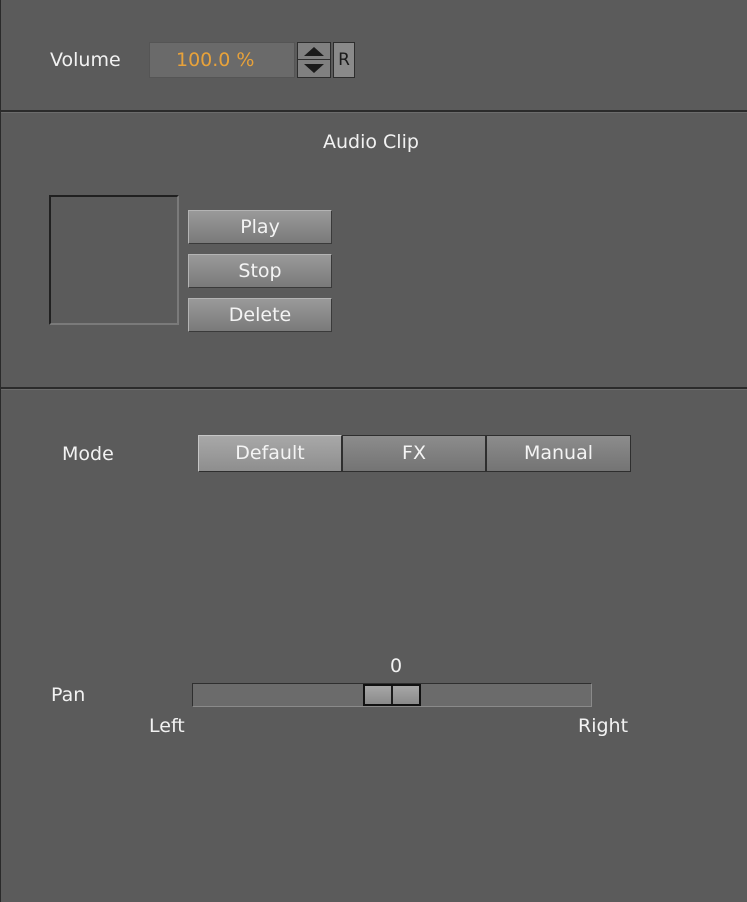 This screenshot has height=902, width=747. I want to click on volume-spinner, so click(314, 60).